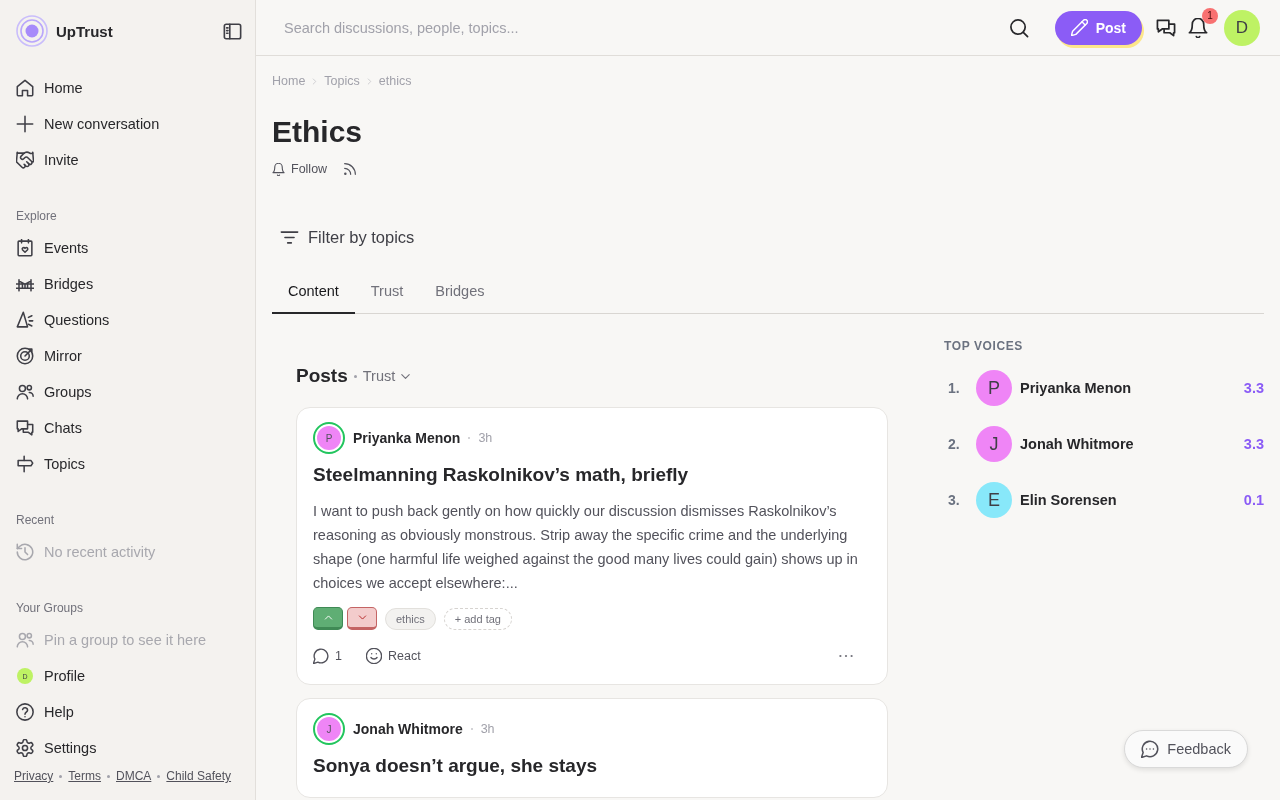 The image size is (1280, 800). What do you see at coordinates (25, 712) in the screenshot?
I see `help-icon` at bounding box center [25, 712].